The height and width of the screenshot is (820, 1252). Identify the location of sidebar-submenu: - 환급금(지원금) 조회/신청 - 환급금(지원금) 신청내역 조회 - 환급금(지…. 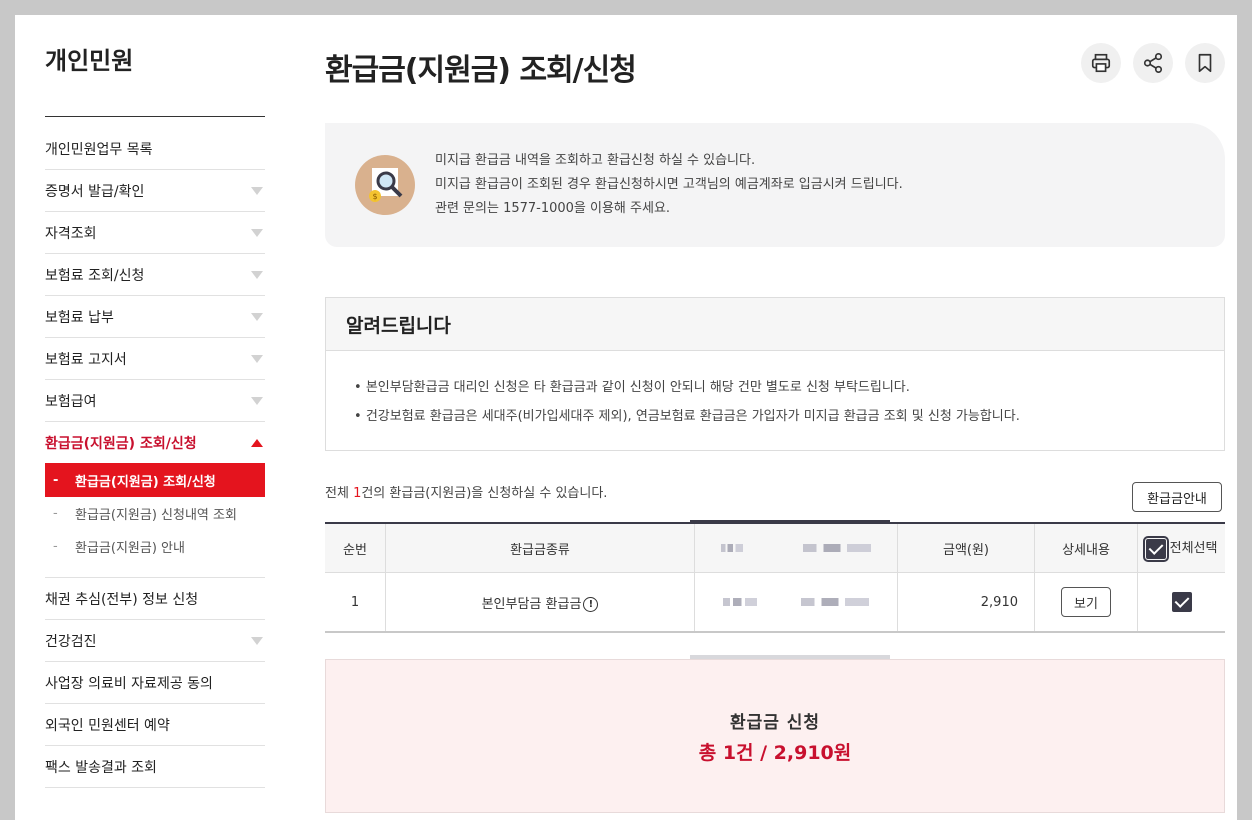
(155, 520).